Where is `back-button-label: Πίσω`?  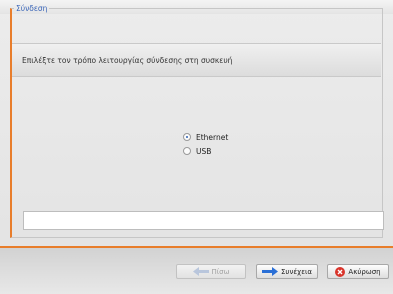
back-button-label: Πίσω is located at coordinates (220, 271).